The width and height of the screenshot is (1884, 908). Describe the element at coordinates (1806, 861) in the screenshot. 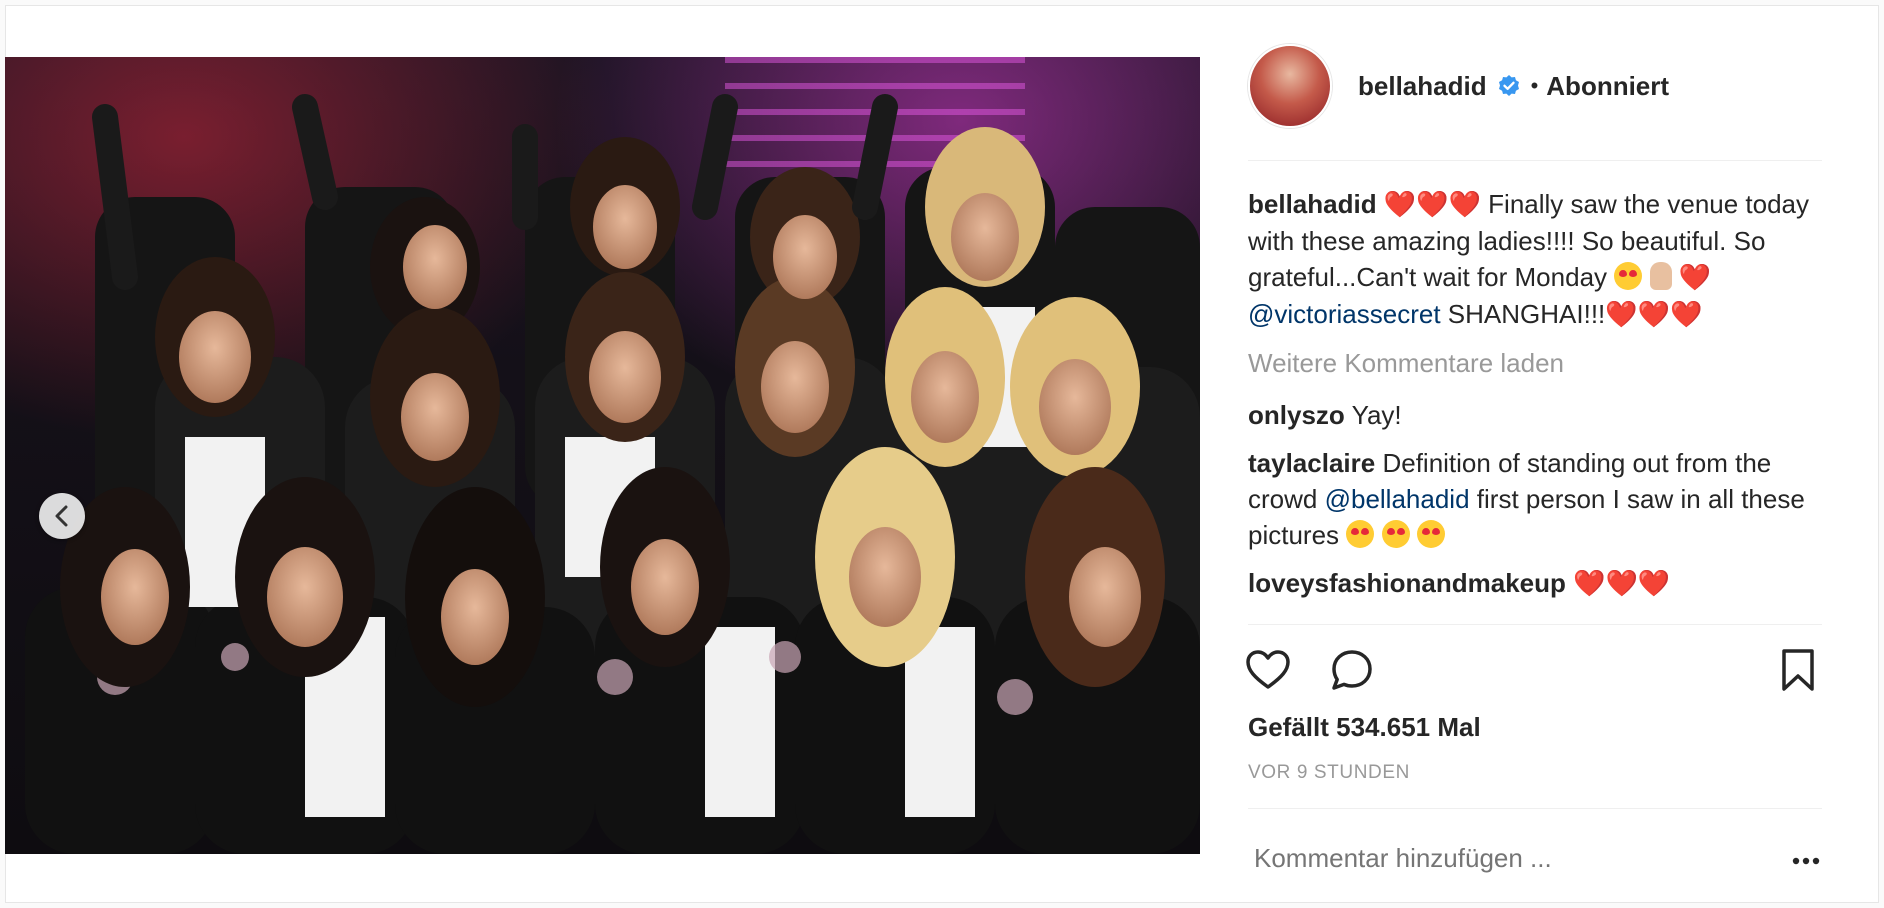

I see `more-options-icon` at that location.